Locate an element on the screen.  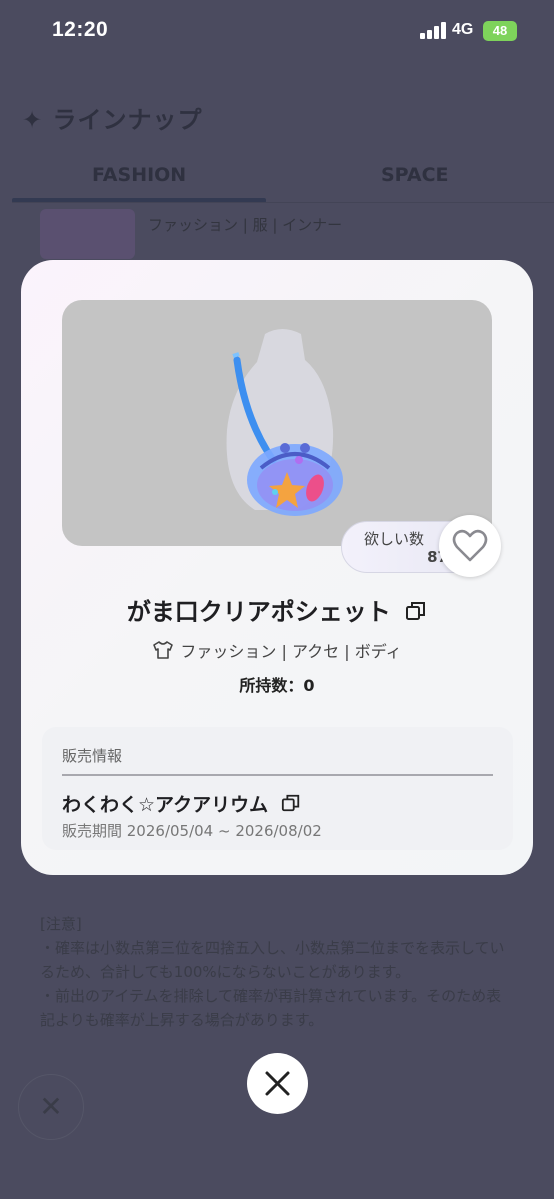
battery-icon: 48 is located at coordinates (500, 31).